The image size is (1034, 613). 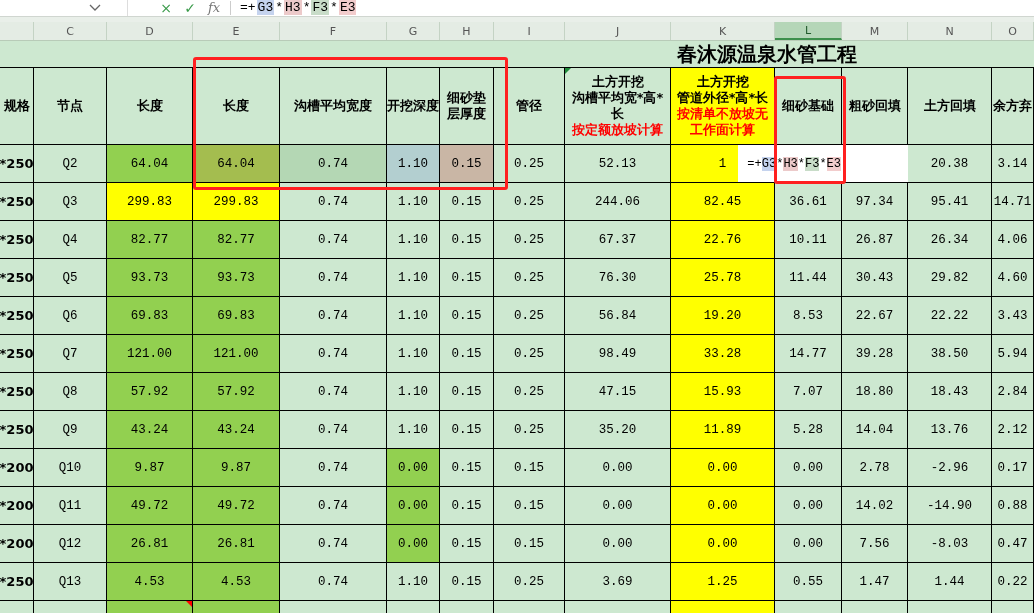 I want to click on table-cell: 10.11, so click(x=808, y=239).